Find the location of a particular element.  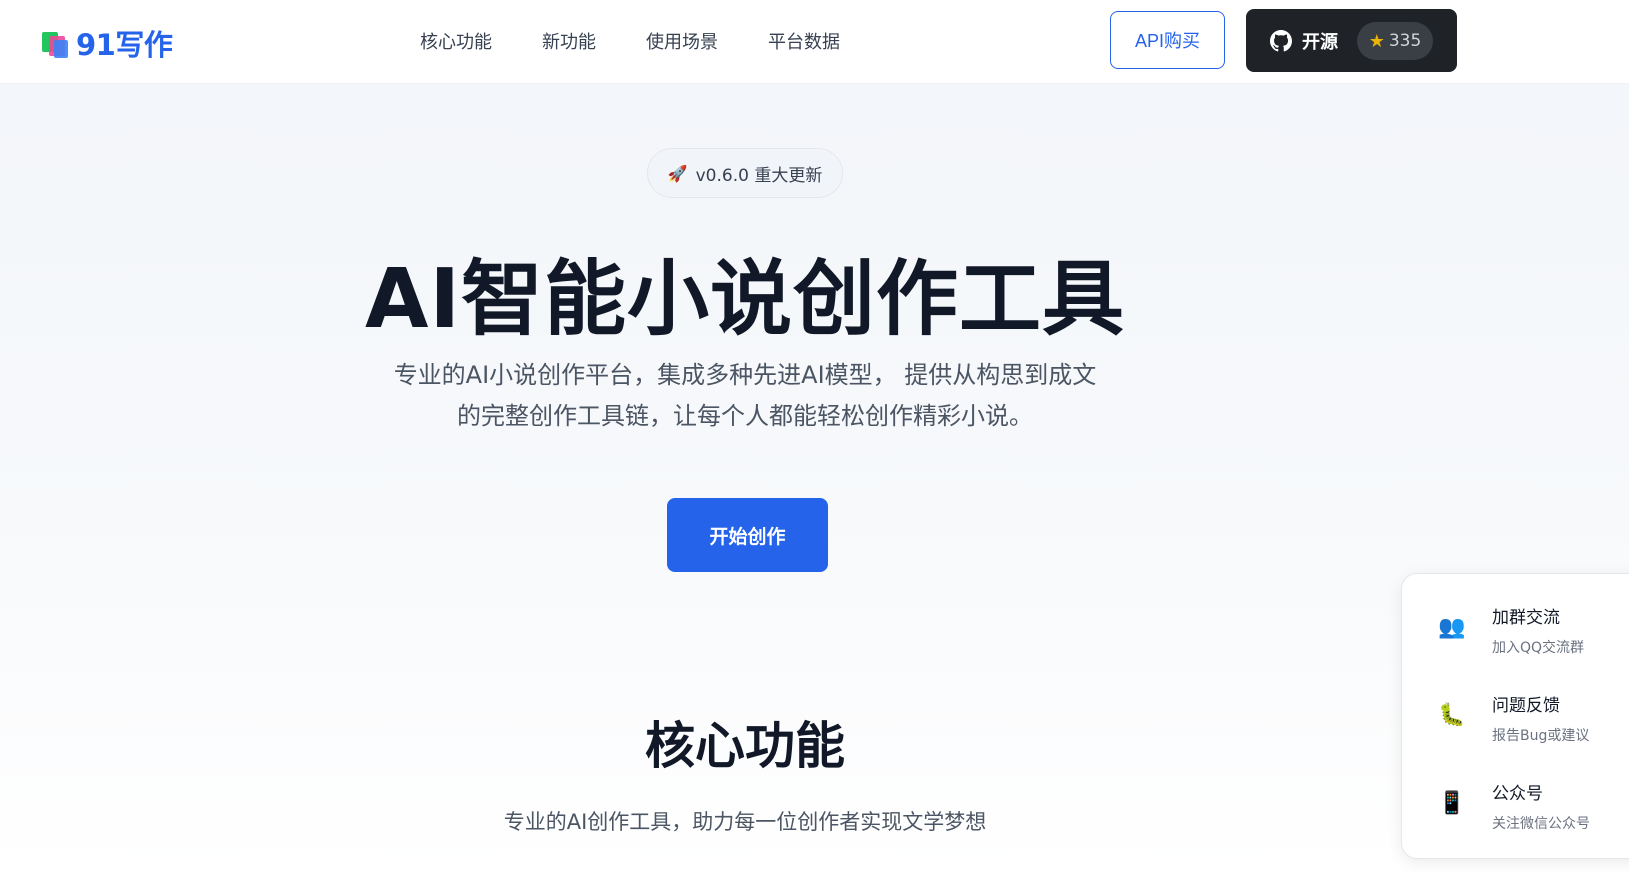

logo: 91写作 is located at coordinates (106, 43).